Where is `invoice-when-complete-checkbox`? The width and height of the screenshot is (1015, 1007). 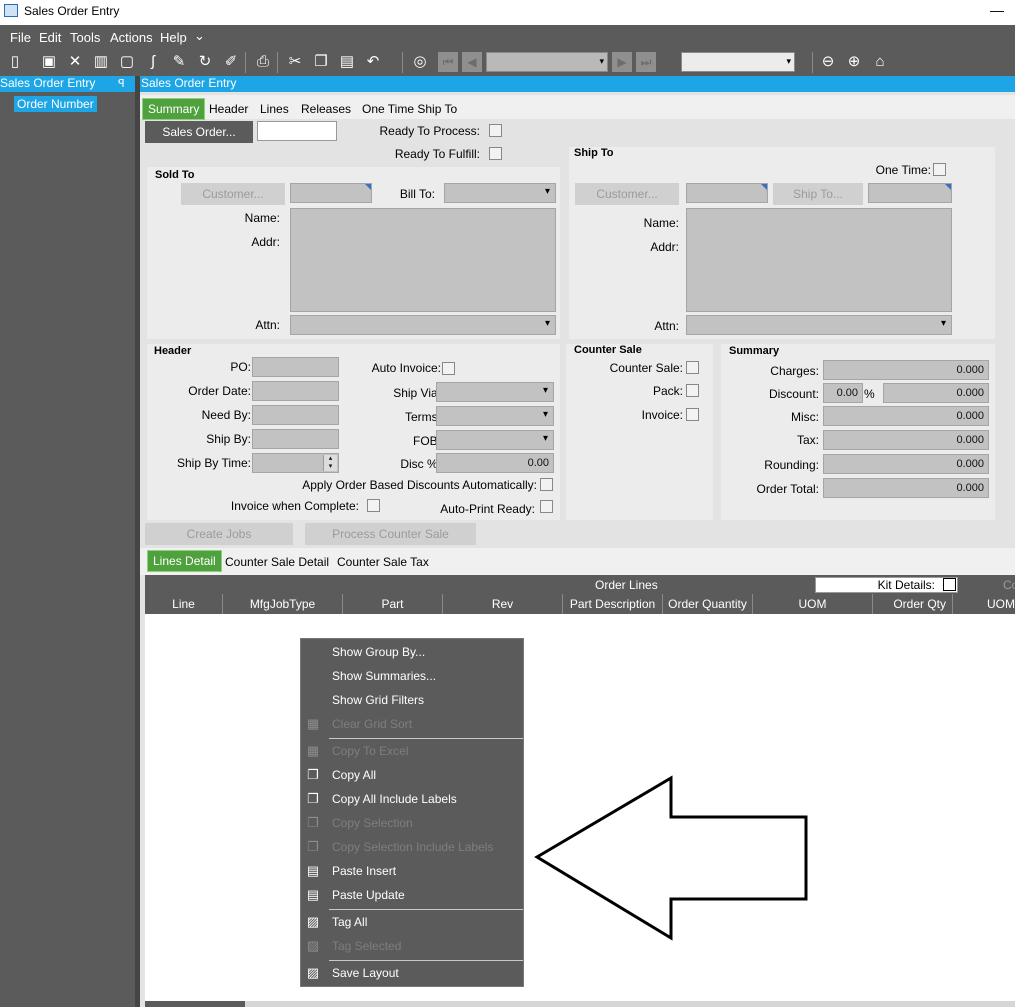
invoice-when-complete-checkbox is located at coordinates (373, 505).